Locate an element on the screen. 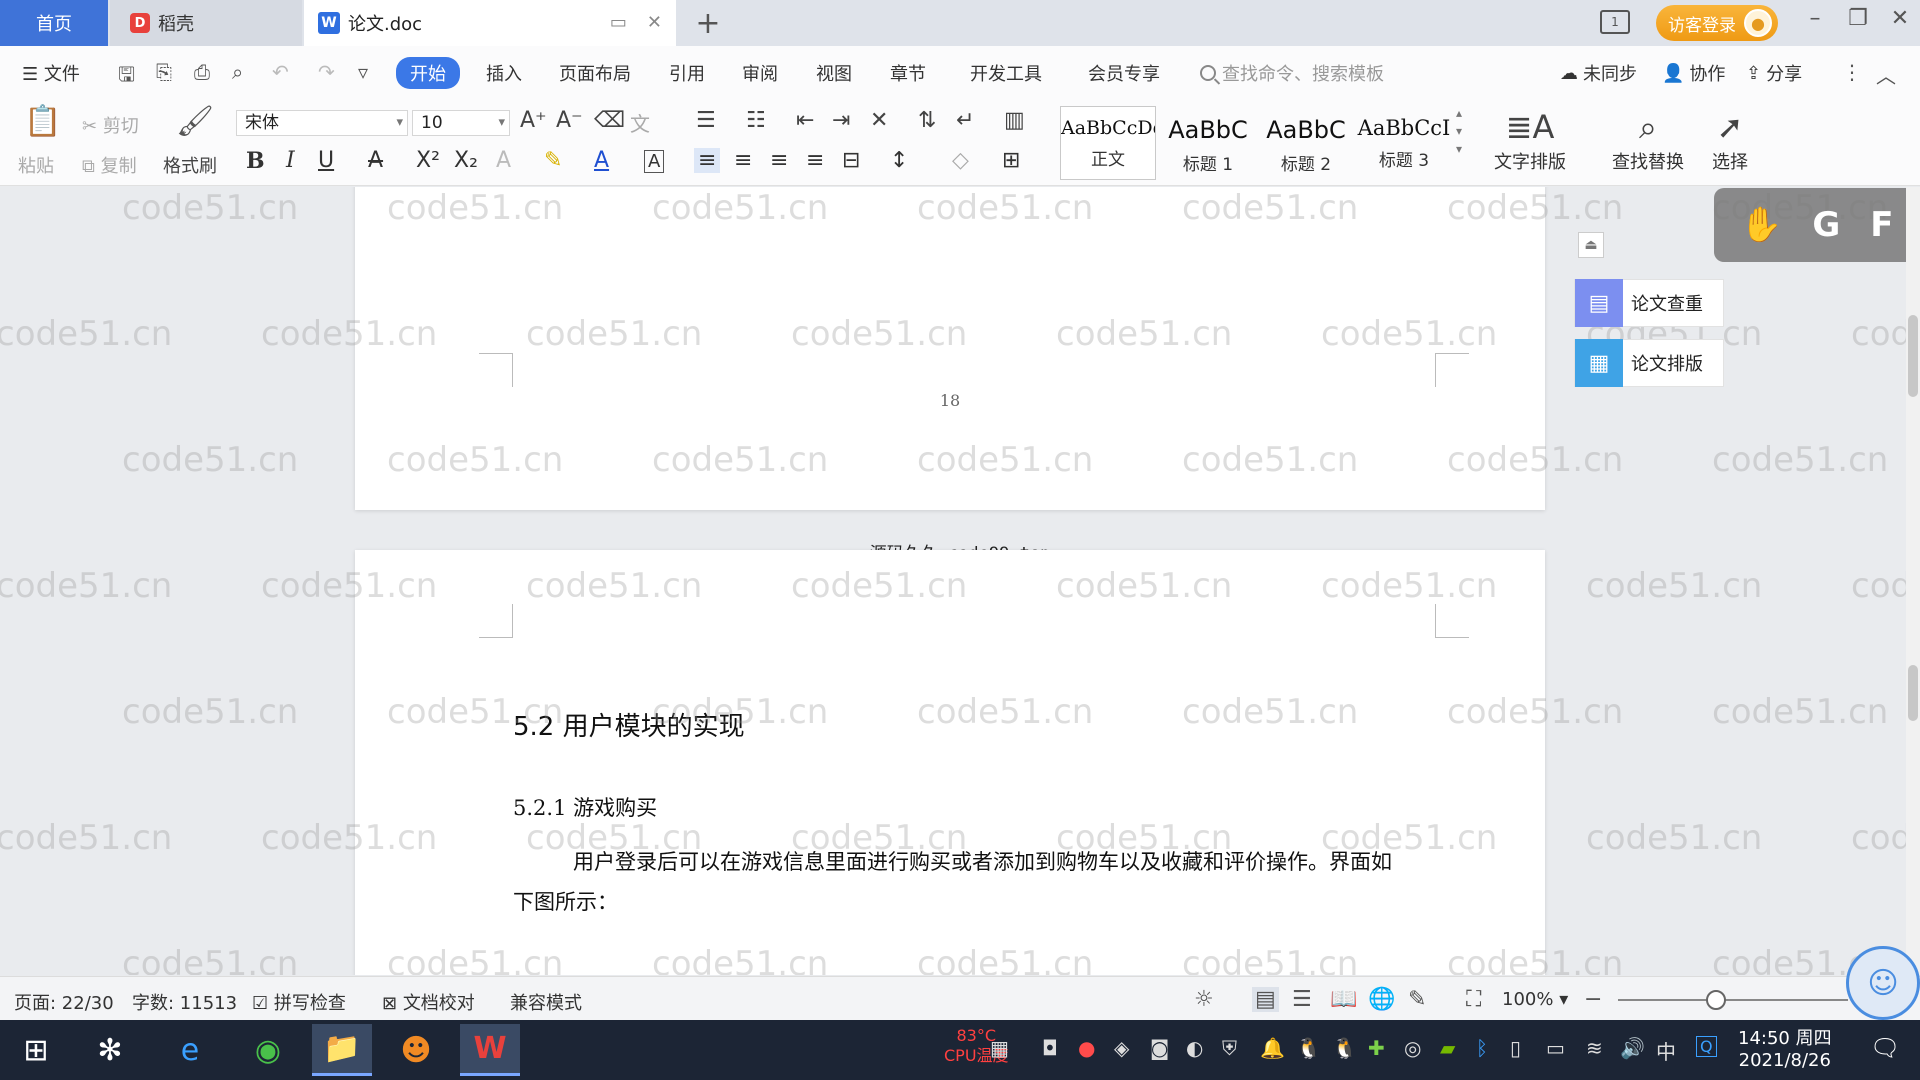  align-left-icon: ≡ is located at coordinates (707, 160).